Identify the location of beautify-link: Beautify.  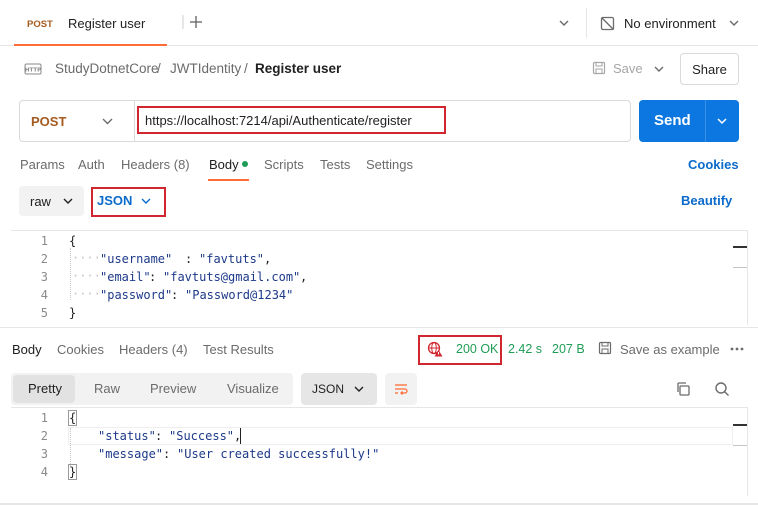
(706, 200).